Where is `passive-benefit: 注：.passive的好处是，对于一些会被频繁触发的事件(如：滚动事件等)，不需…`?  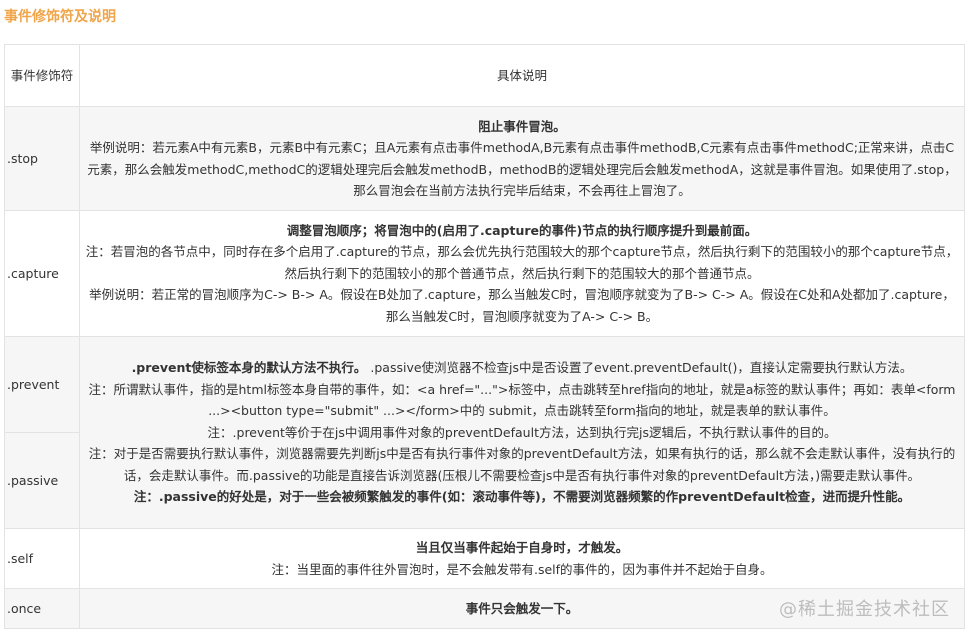 passive-benefit: 注：.passive的好处是，对于一些会被频繁触发的事件(如：滚动事件等)，不需… is located at coordinates (522, 497).